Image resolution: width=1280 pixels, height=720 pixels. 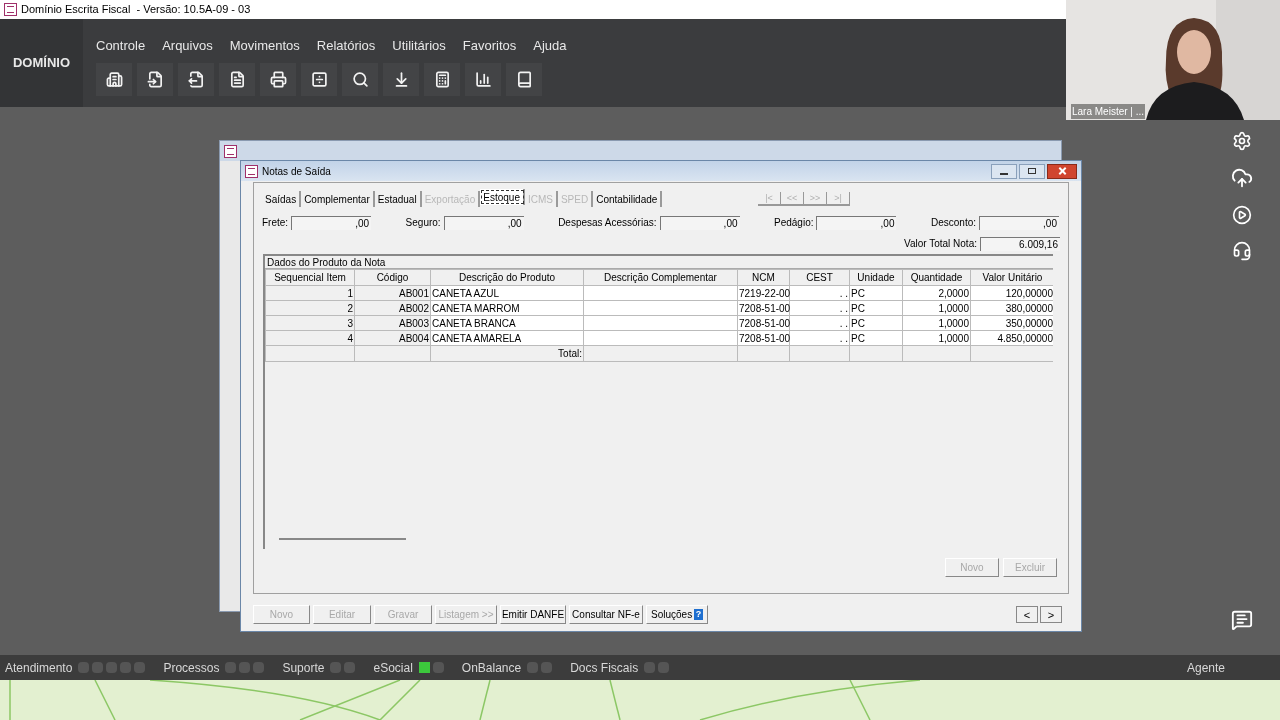 What do you see at coordinates (392, 277) in the screenshot?
I see `column-header: Código` at bounding box center [392, 277].